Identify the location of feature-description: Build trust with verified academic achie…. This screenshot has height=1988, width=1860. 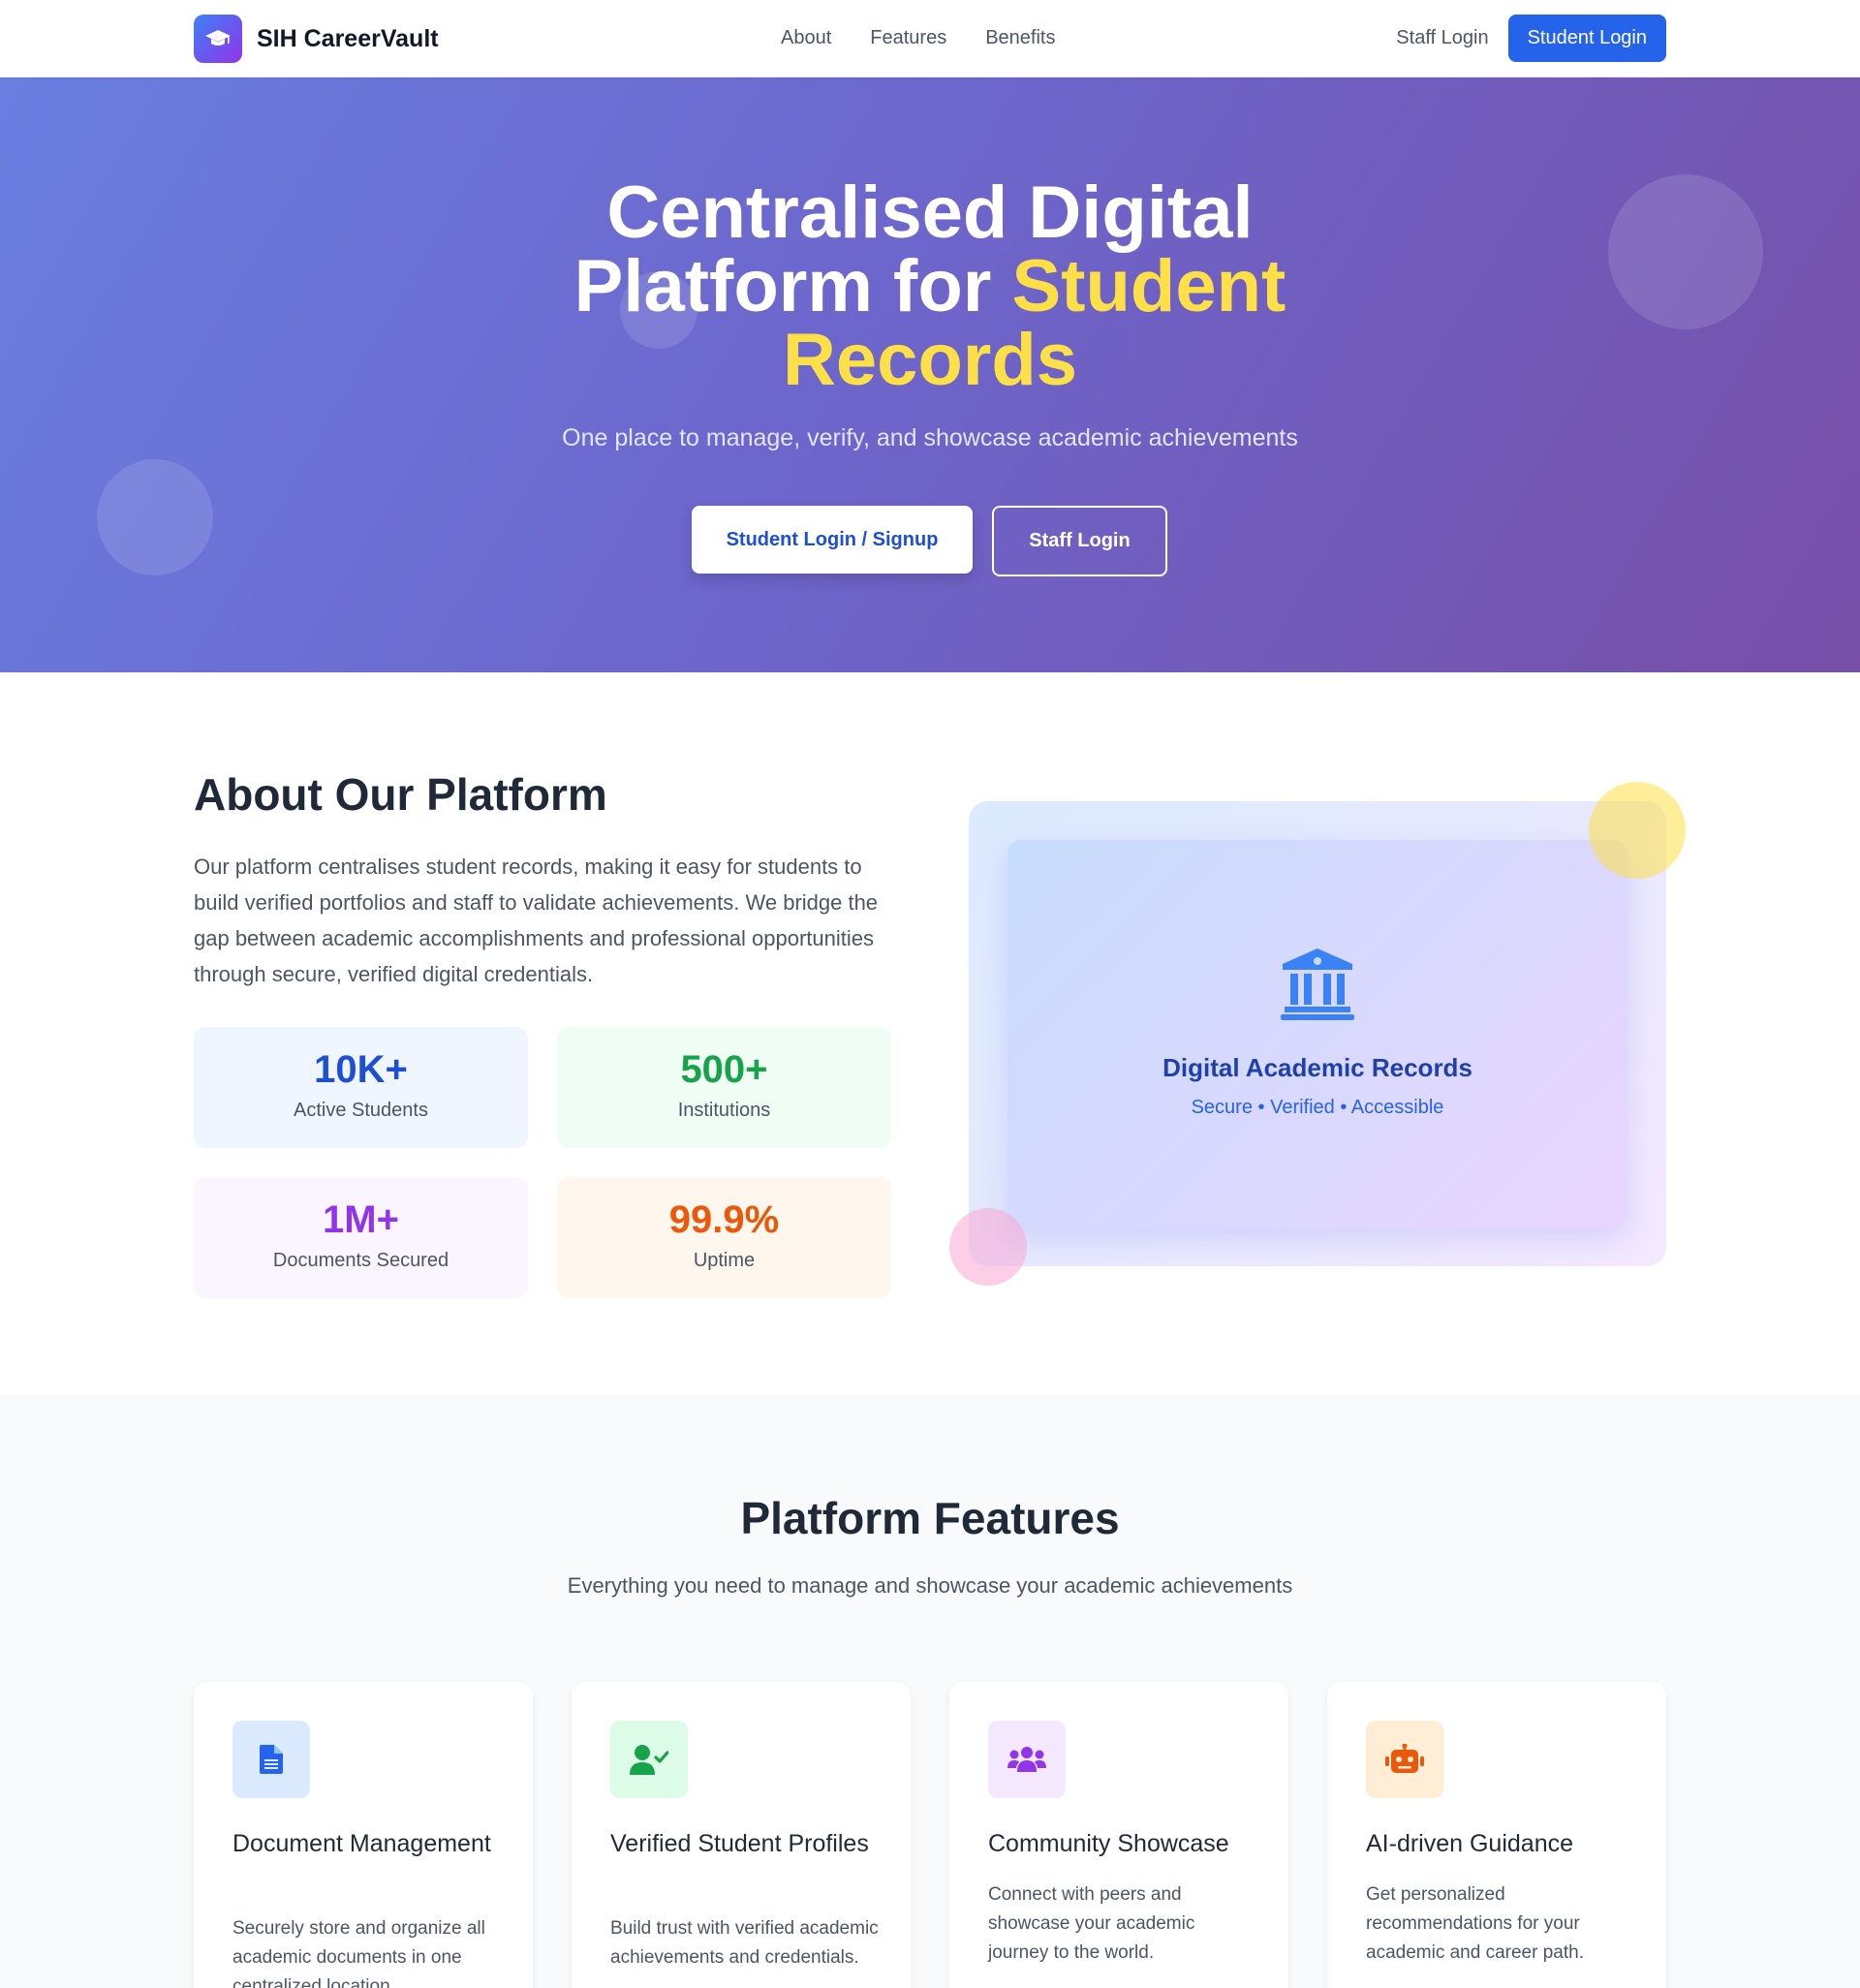
(744, 1943).